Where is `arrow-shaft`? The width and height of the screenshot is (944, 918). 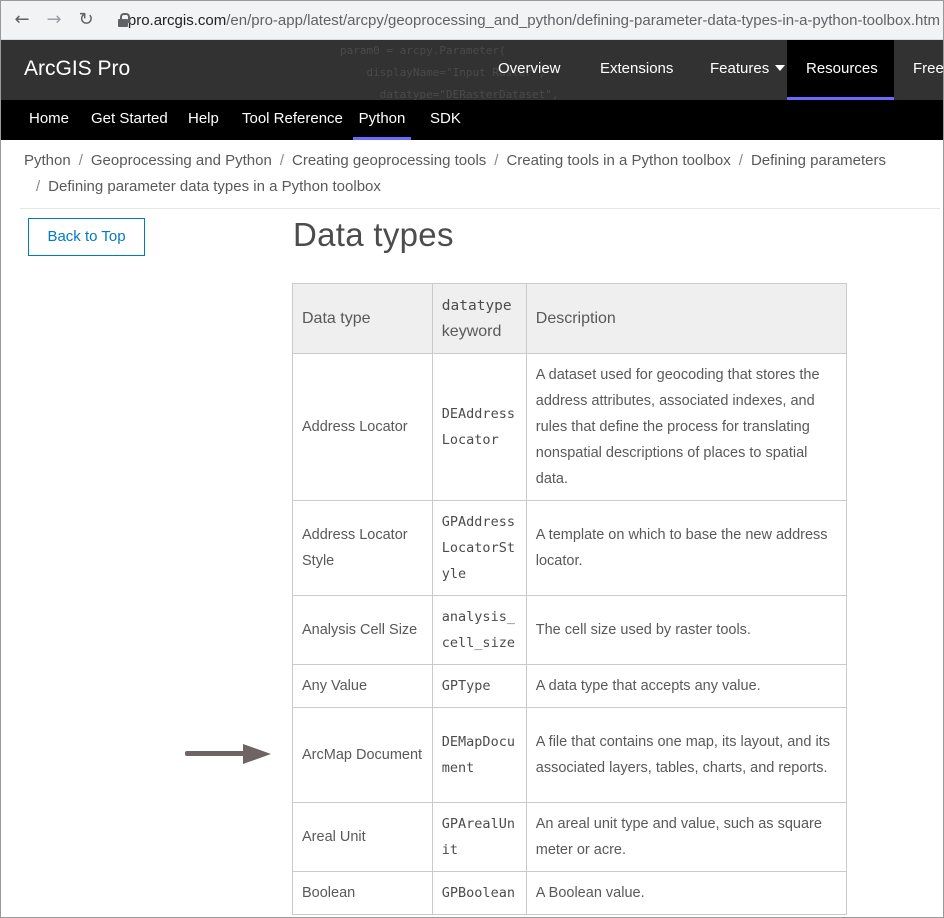 arrow-shaft is located at coordinates (216, 753).